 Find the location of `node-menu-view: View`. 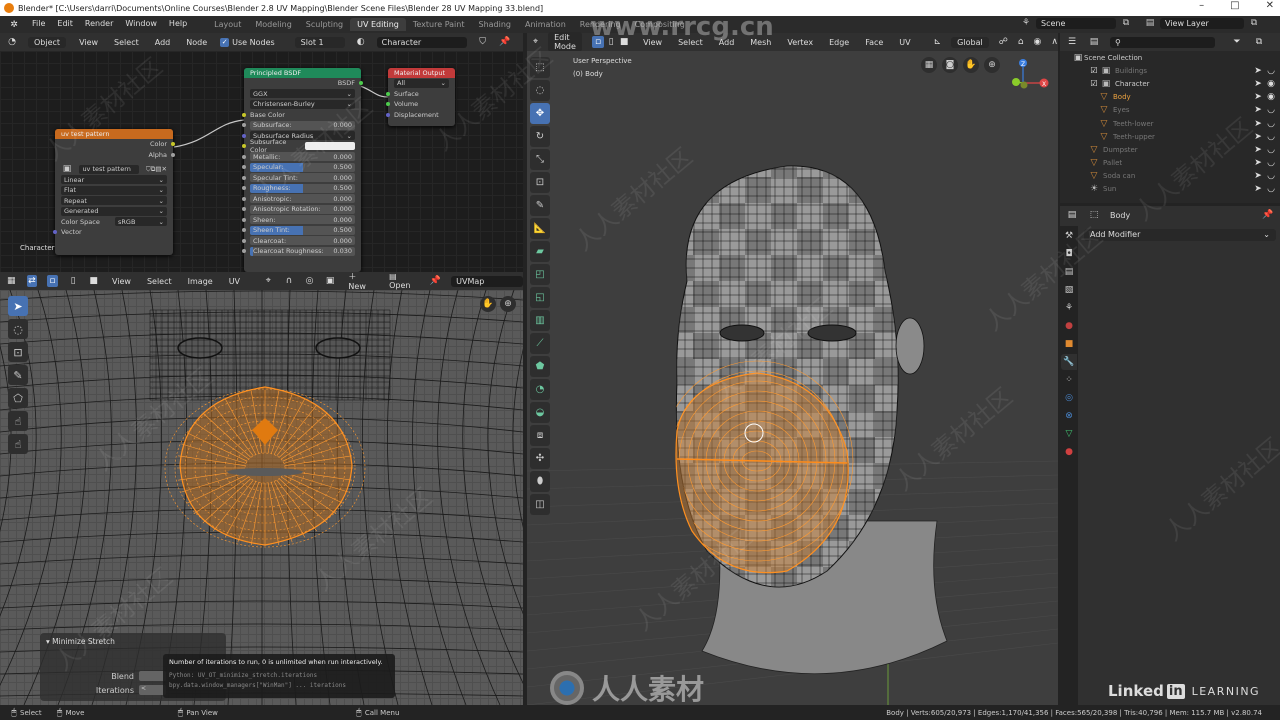

node-menu-view: View is located at coordinates (88, 42).